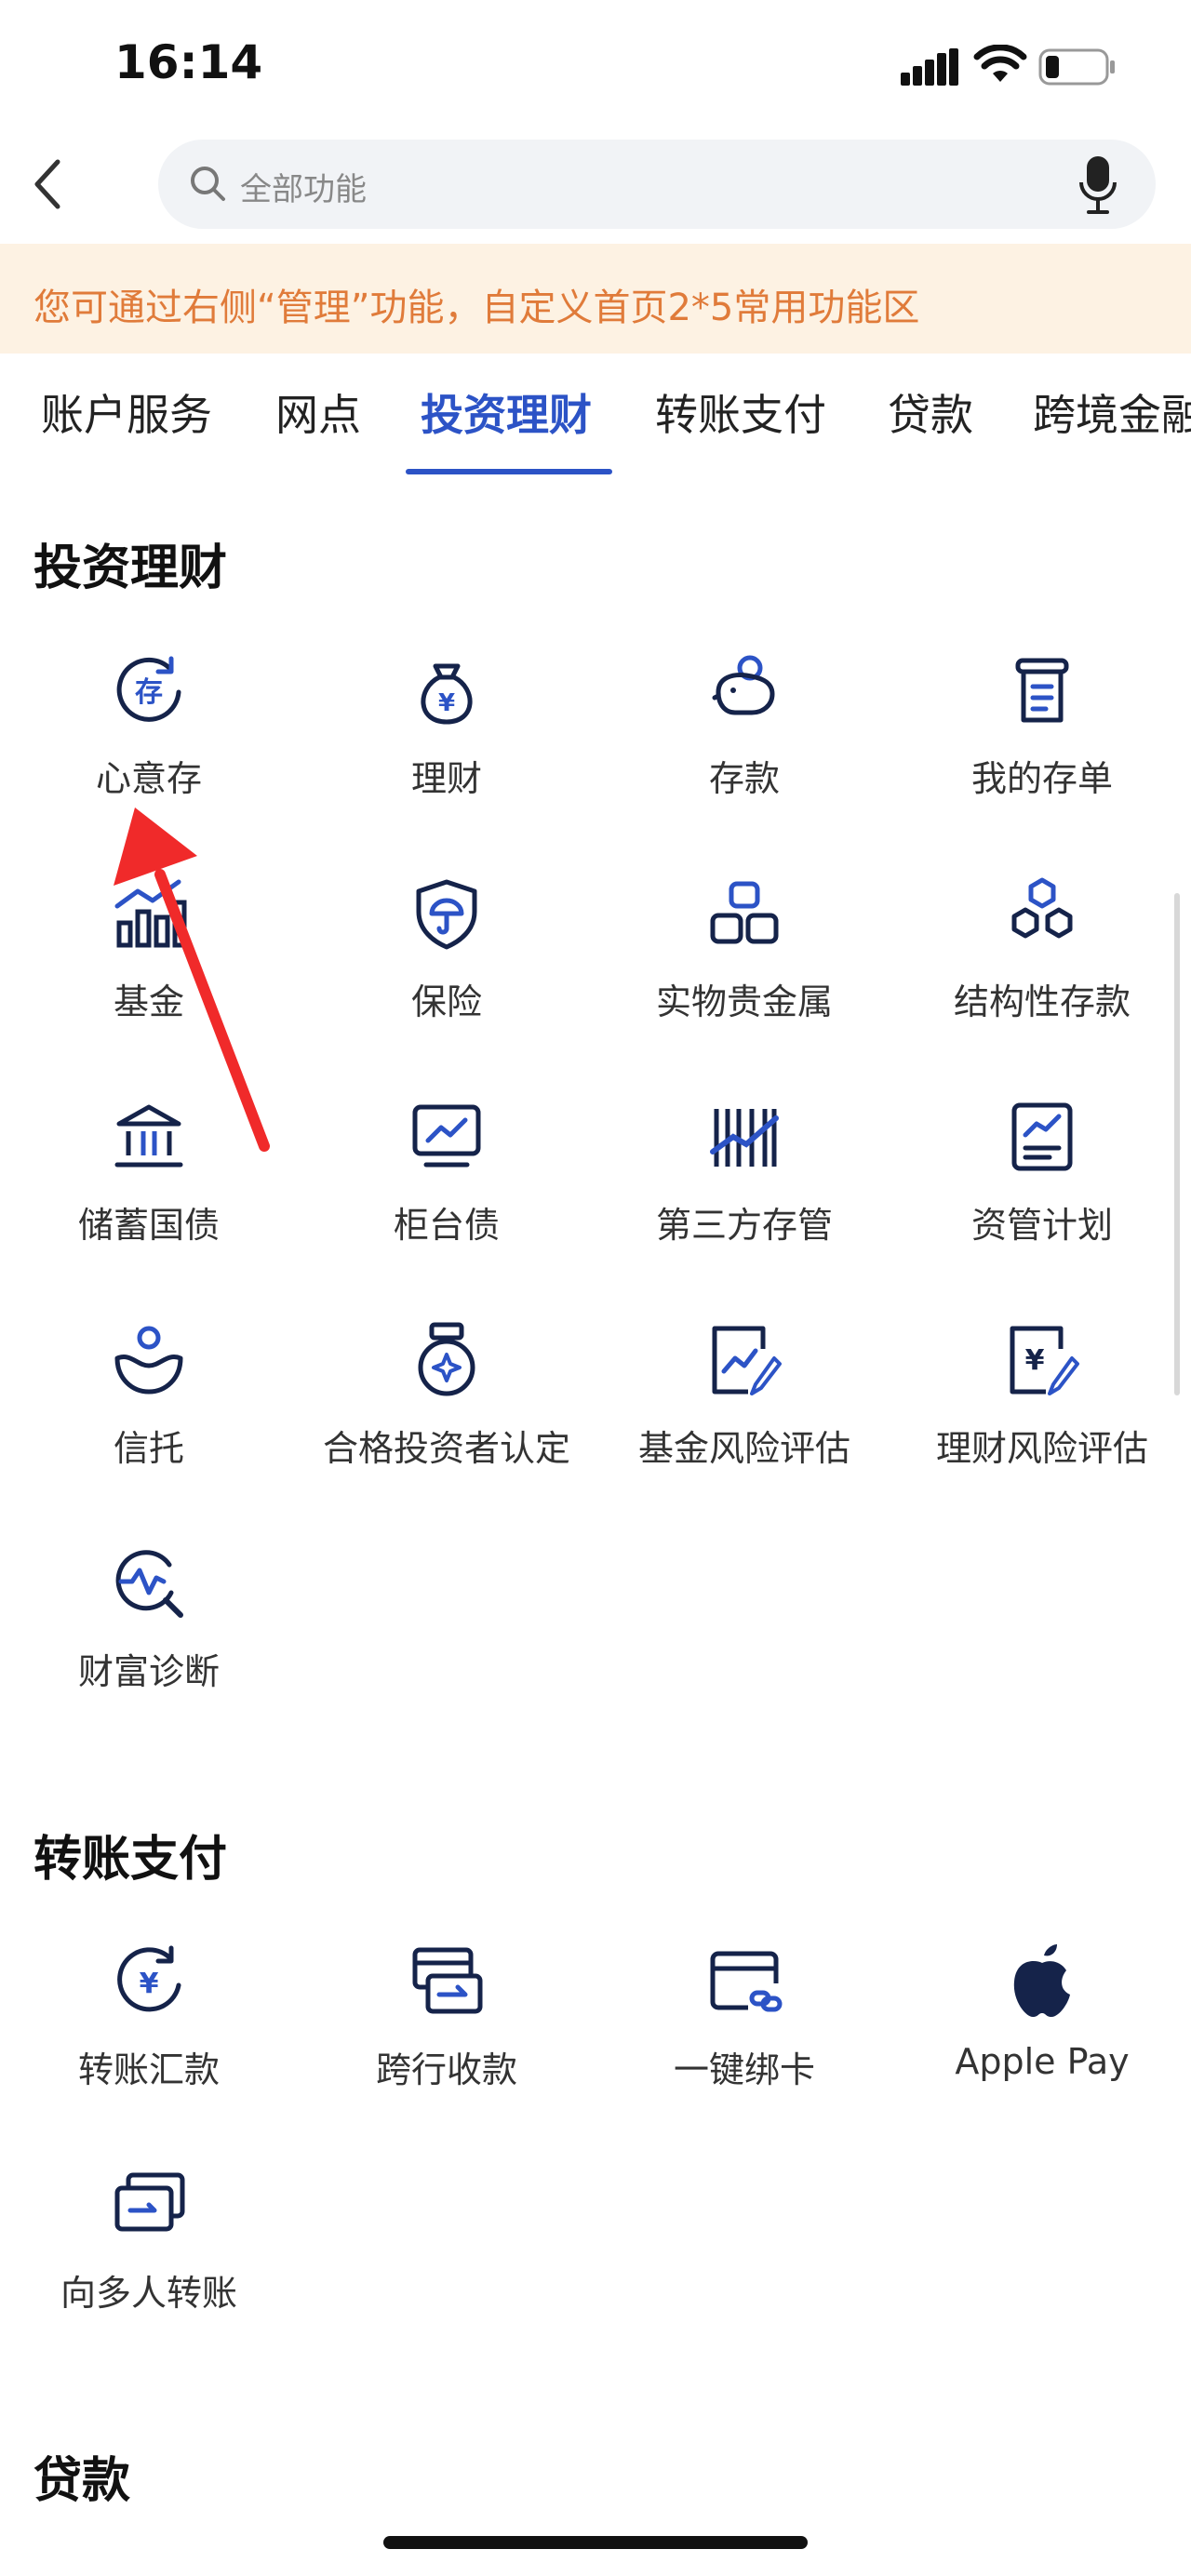  What do you see at coordinates (446, 1225) in the screenshot?
I see `grid-item-label: 柜台债` at bounding box center [446, 1225].